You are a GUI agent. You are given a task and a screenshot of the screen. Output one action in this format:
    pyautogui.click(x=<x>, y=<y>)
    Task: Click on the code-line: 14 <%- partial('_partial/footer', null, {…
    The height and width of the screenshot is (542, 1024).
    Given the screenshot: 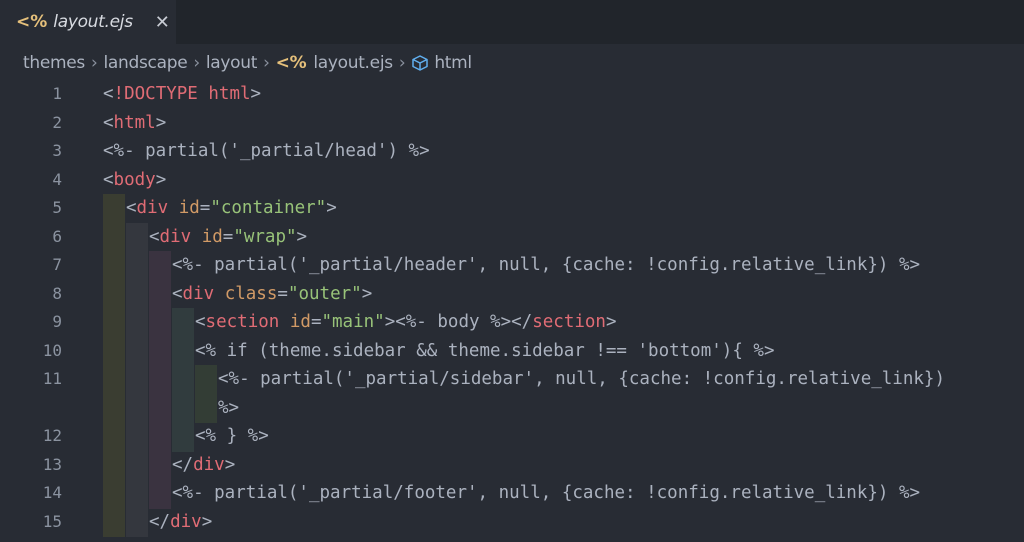 What is the action you would take?
    pyautogui.click(x=512, y=494)
    